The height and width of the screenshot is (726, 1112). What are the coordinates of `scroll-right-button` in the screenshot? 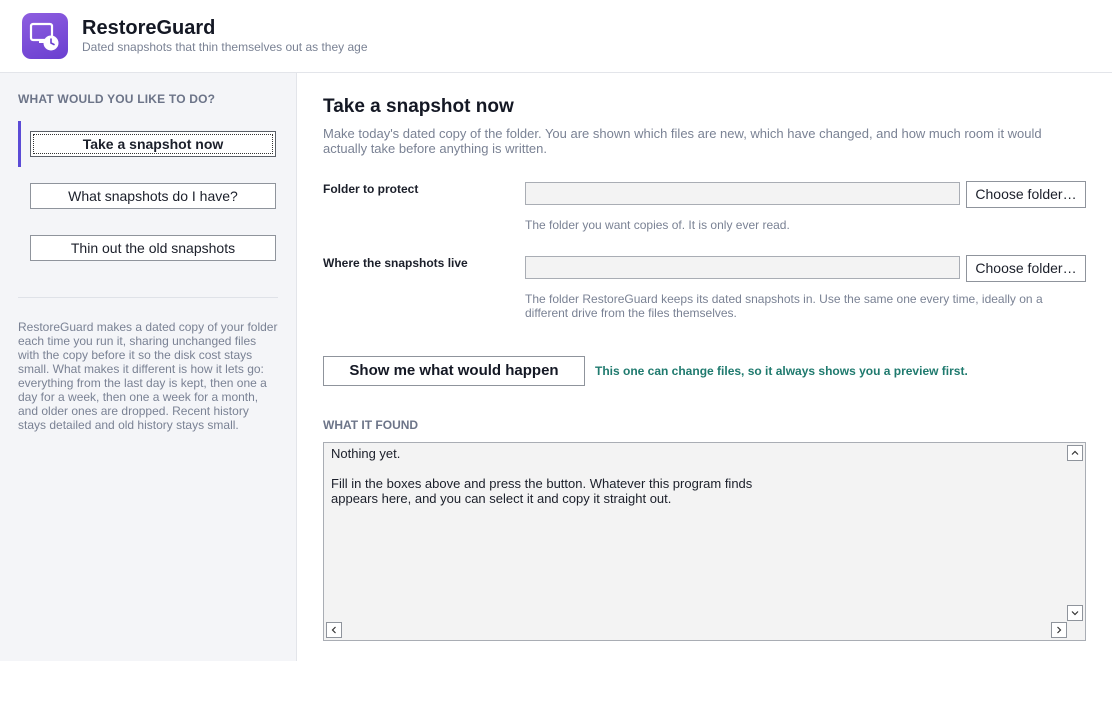 It's located at (1059, 630).